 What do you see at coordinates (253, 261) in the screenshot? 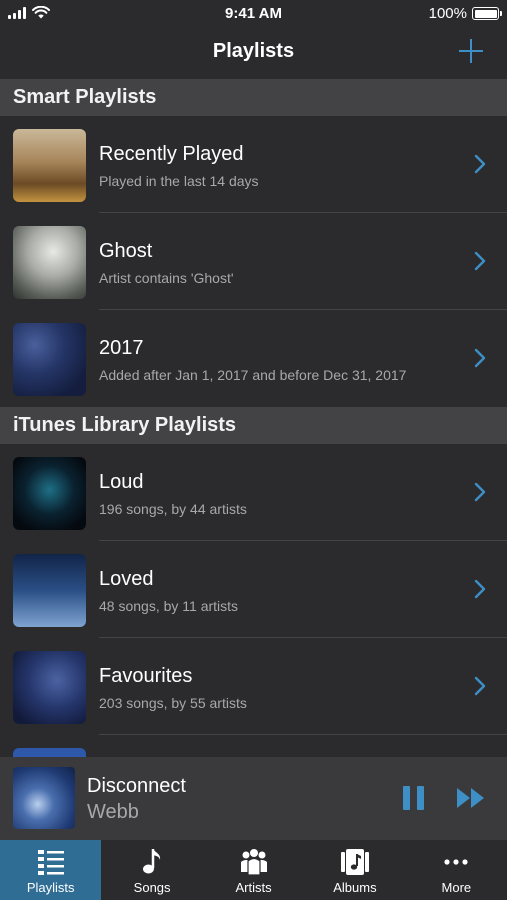
I see `playlist-row-ghost: Ghost Artist contains 'Ghost'` at bounding box center [253, 261].